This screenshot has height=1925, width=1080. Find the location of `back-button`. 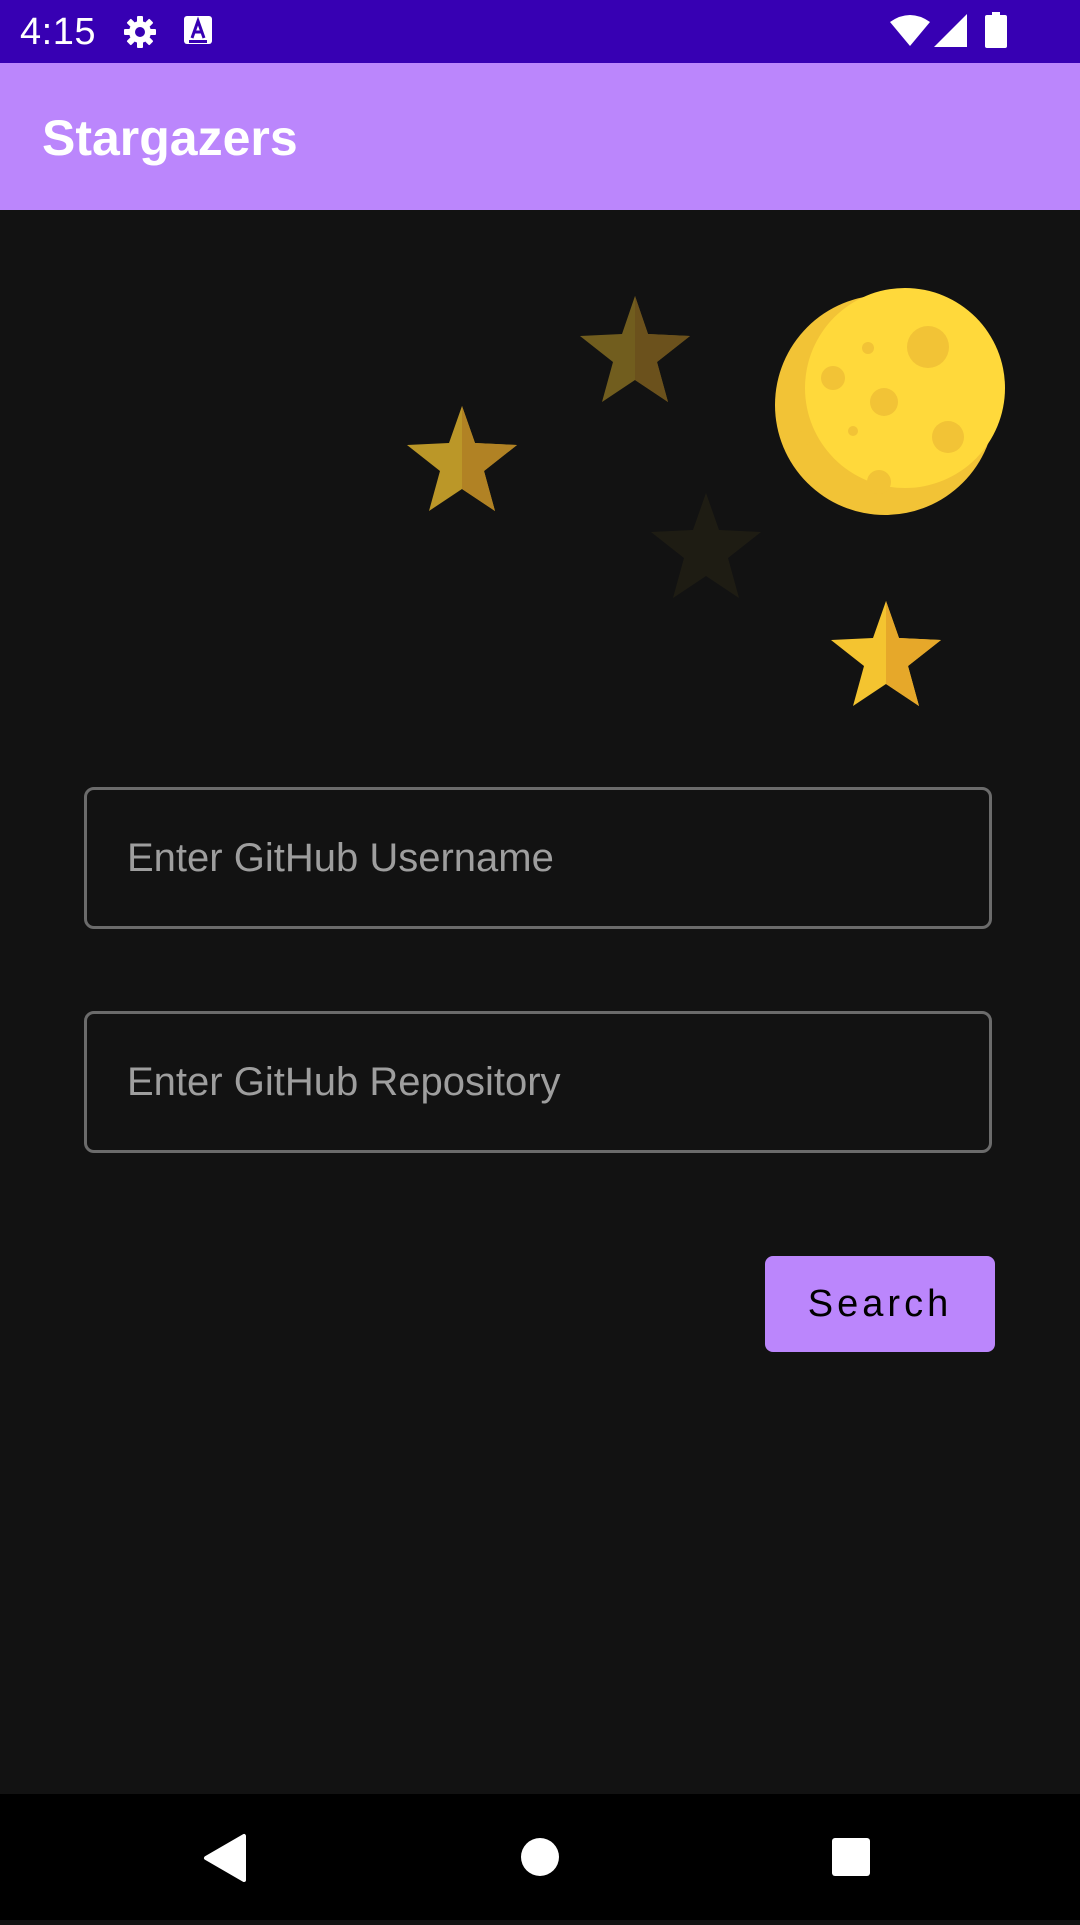

back-button is located at coordinates (226, 1857).